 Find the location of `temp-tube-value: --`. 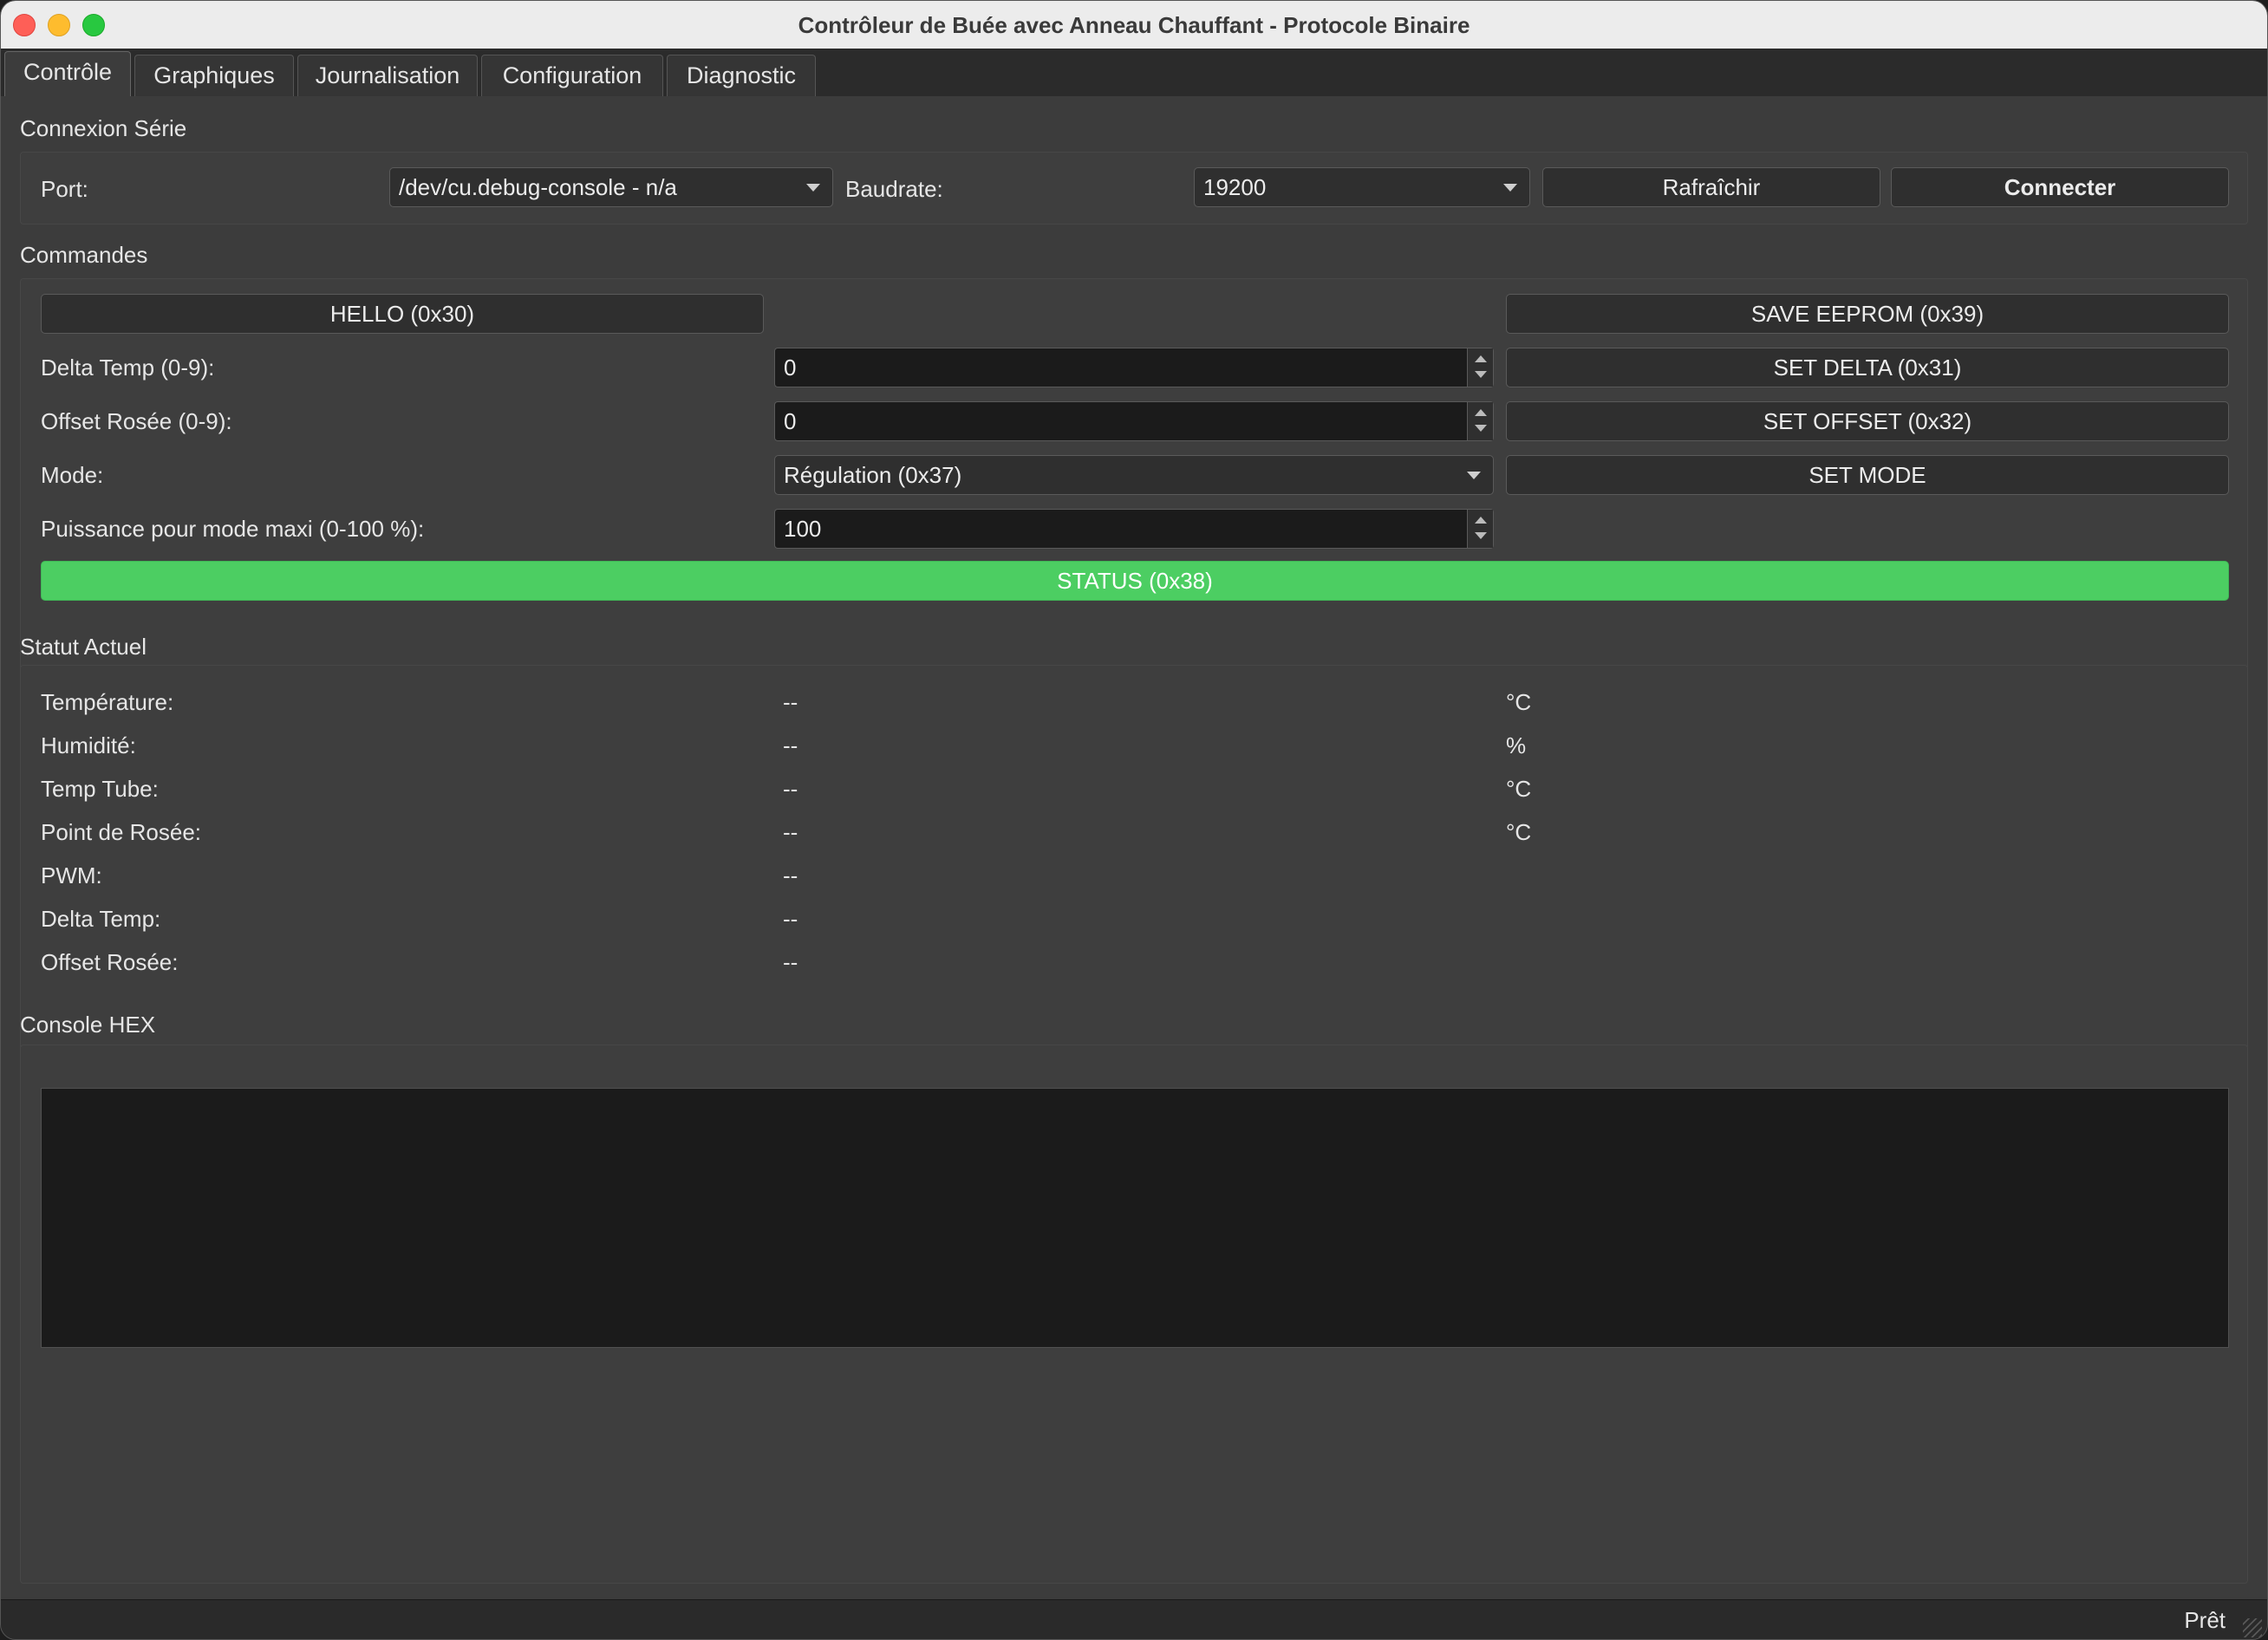

temp-tube-value: -- is located at coordinates (791, 789).